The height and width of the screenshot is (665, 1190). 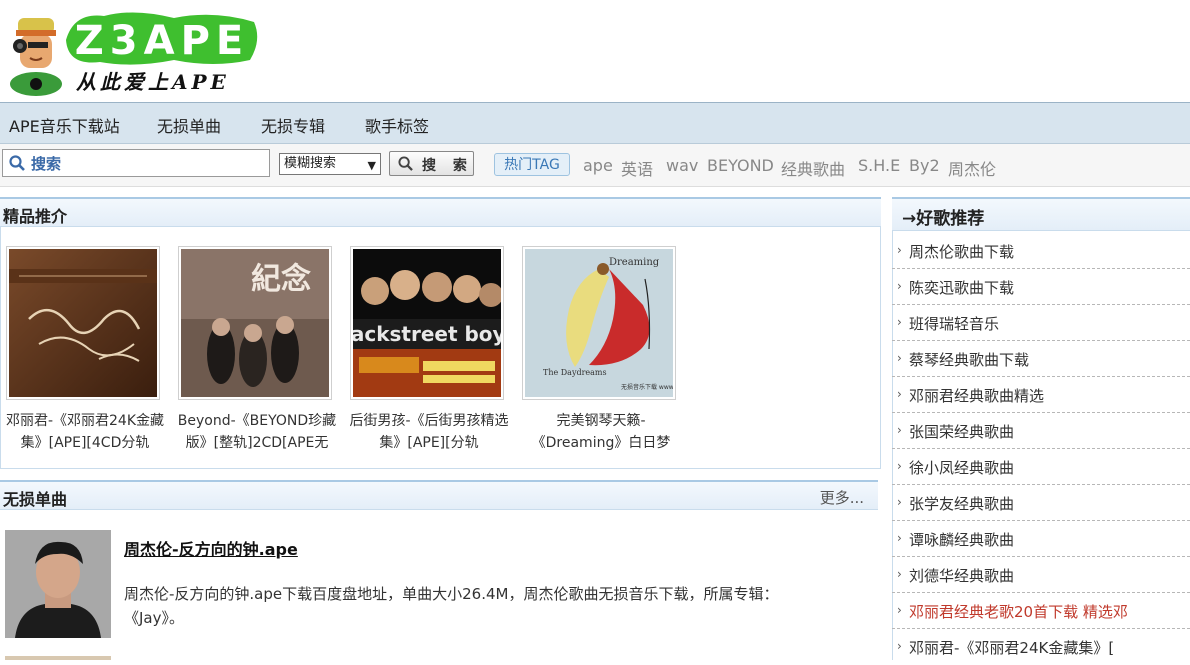 I want to click on site-logo: Z3APE 从此爱上APE, so click(x=133, y=50).